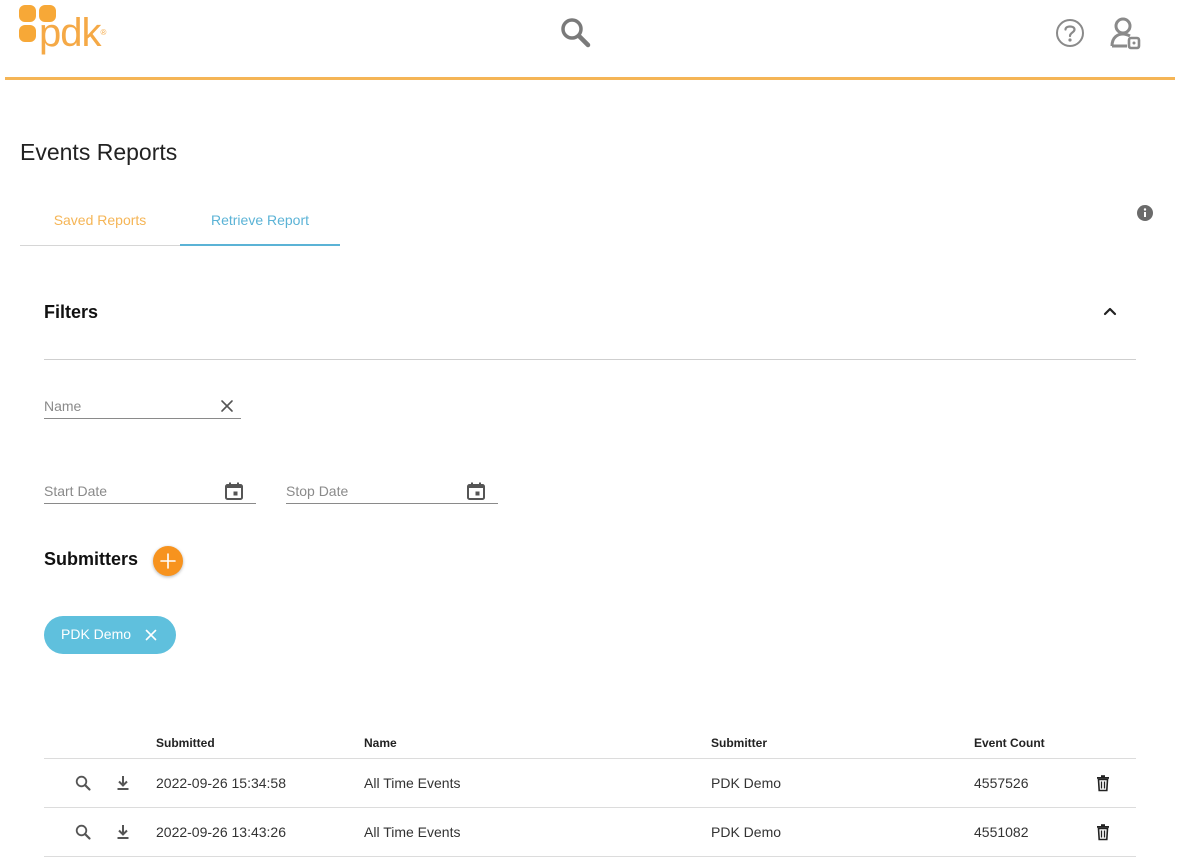  What do you see at coordinates (1070, 33) in the screenshot?
I see `help-icon` at bounding box center [1070, 33].